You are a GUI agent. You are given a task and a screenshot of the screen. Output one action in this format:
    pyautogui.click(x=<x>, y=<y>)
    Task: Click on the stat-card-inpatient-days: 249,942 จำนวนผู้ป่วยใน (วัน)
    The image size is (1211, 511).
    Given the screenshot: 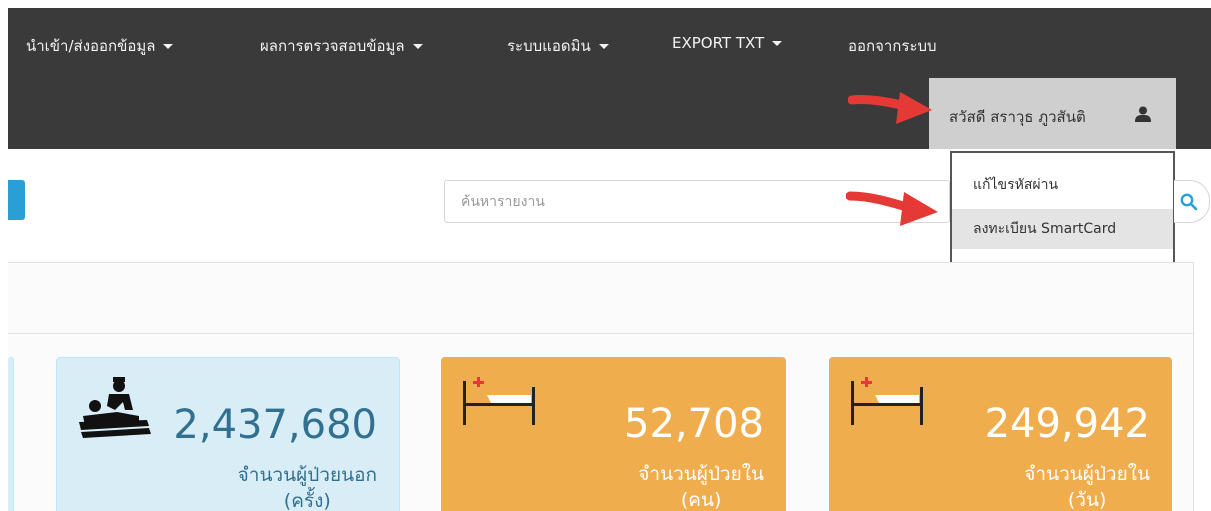 What is the action you would take?
    pyautogui.click(x=1000, y=434)
    